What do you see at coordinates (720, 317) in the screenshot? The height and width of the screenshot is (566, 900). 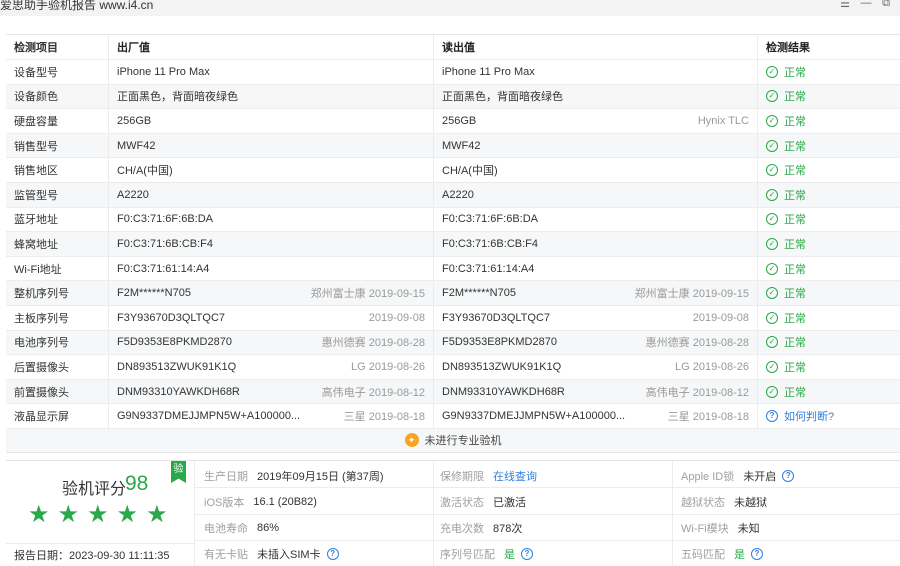 I see `read-note: 2019-09-08` at bounding box center [720, 317].